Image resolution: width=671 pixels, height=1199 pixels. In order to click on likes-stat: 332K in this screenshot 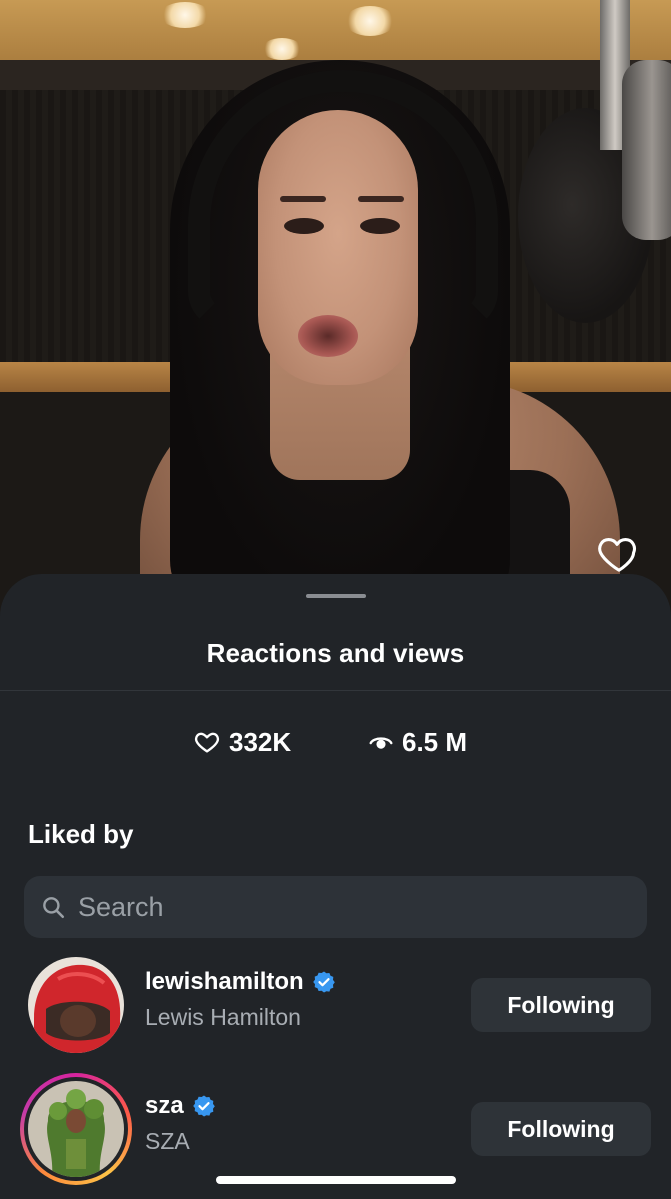, I will do `click(242, 742)`.